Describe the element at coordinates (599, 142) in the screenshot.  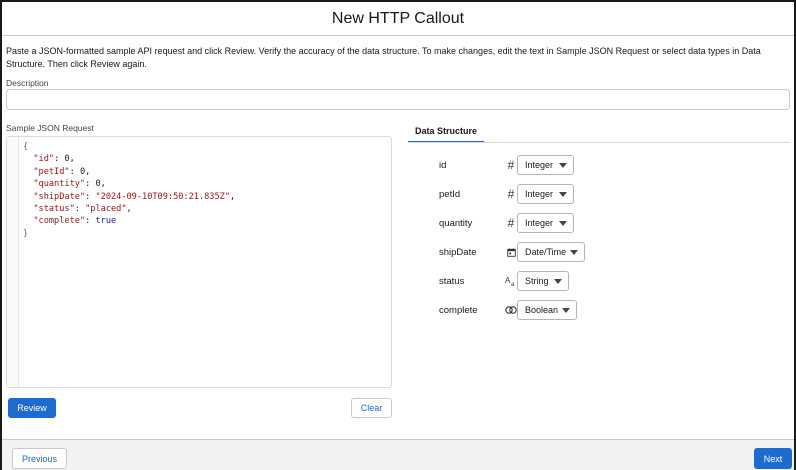
I see `tab-divider` at that location.